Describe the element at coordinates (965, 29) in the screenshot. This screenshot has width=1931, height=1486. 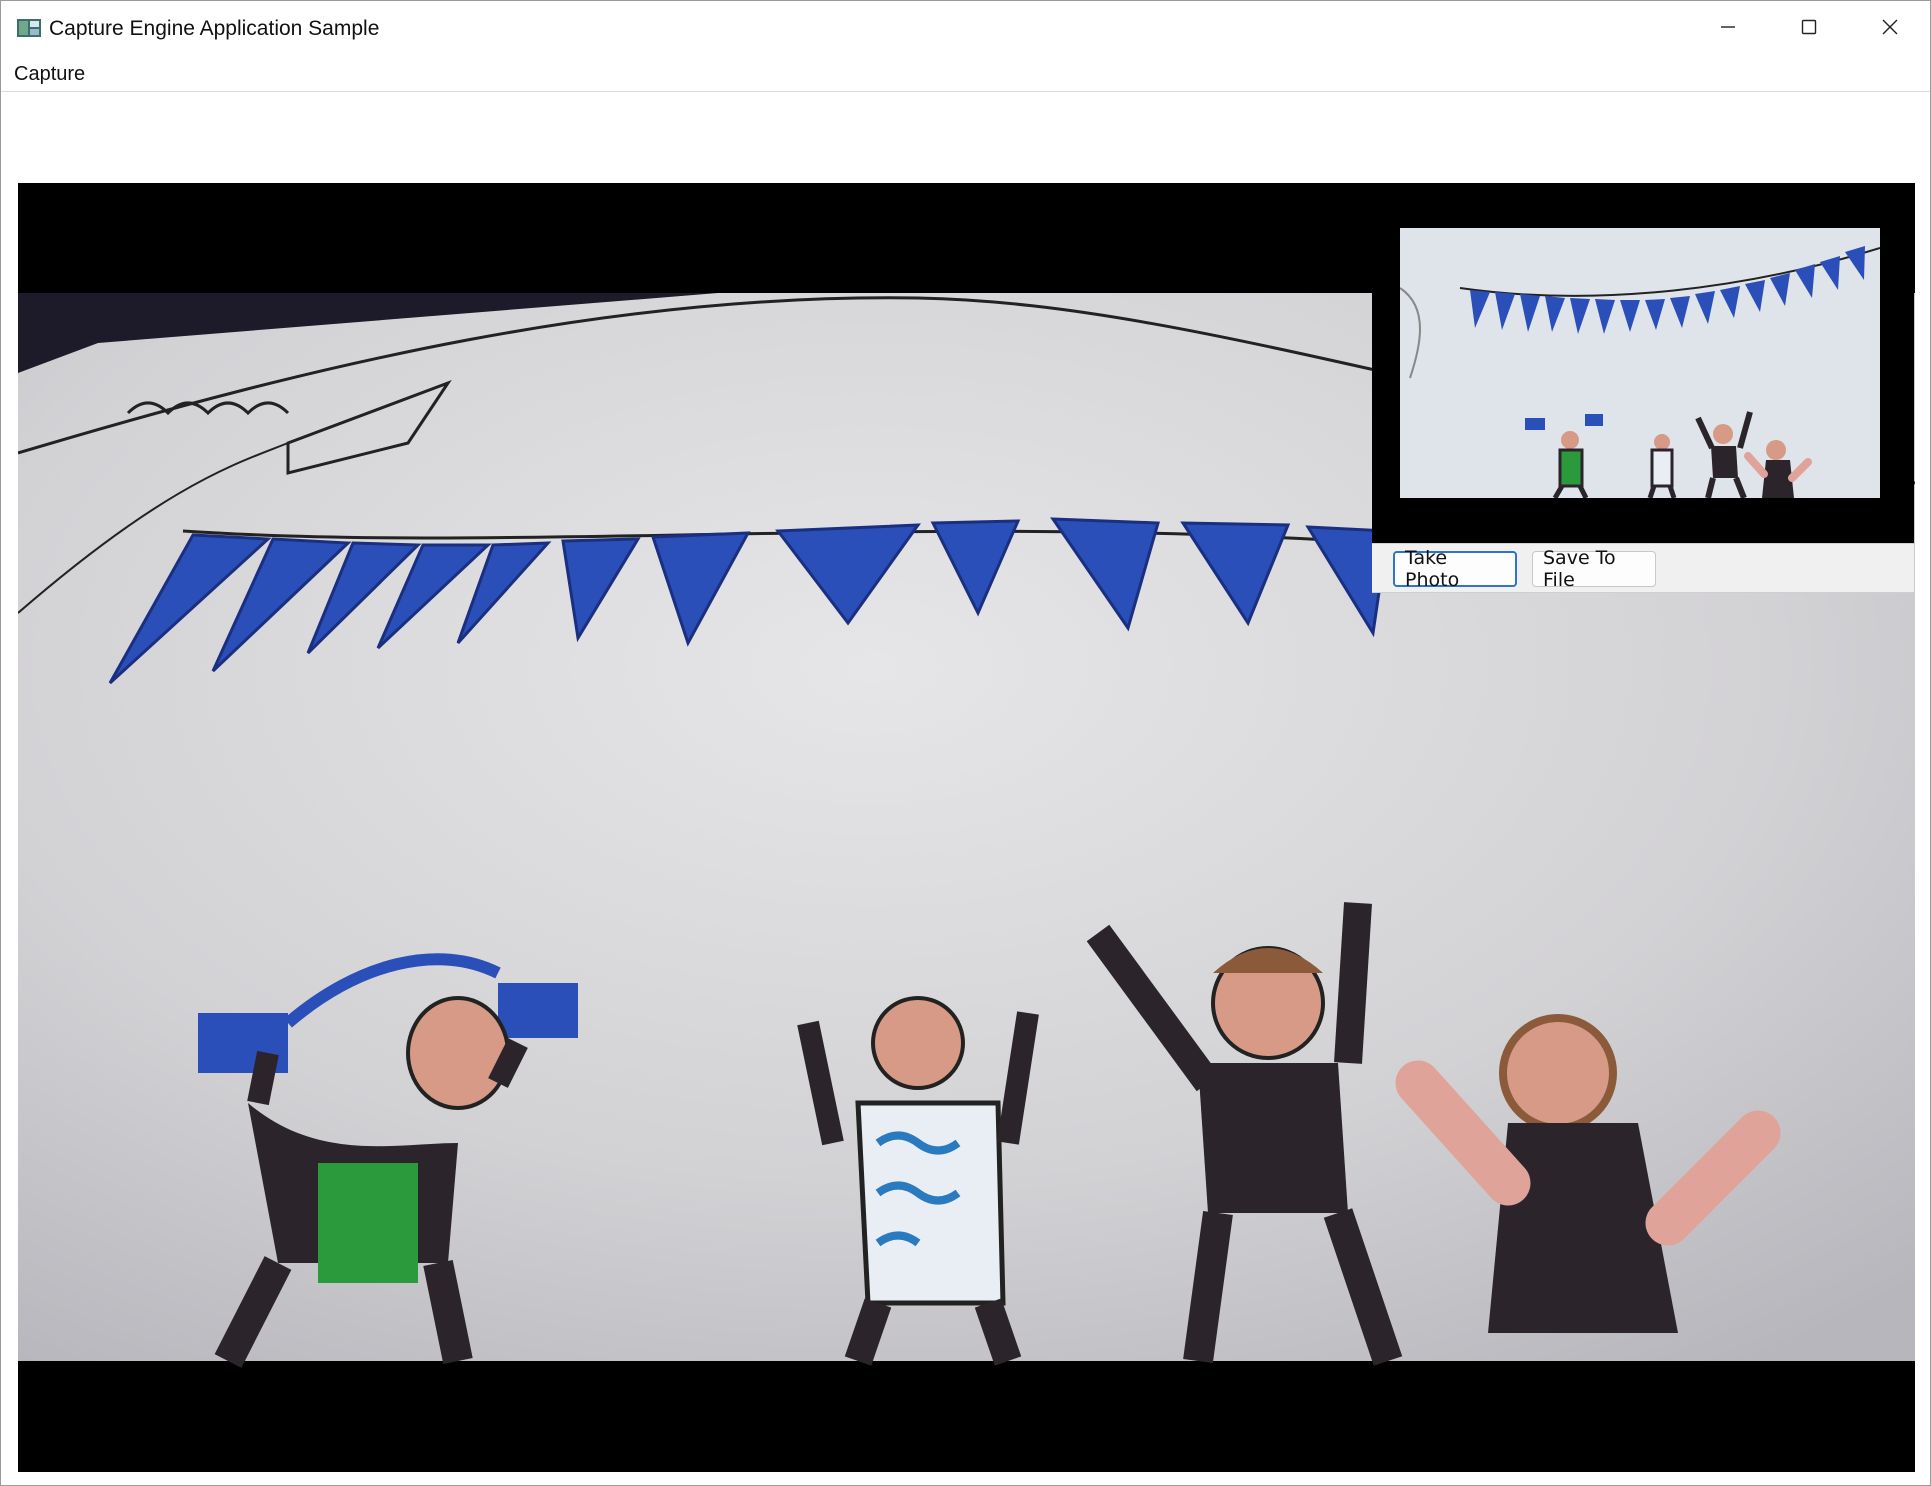
I see `title-bar: Capture Engine Application Sample` at that location.